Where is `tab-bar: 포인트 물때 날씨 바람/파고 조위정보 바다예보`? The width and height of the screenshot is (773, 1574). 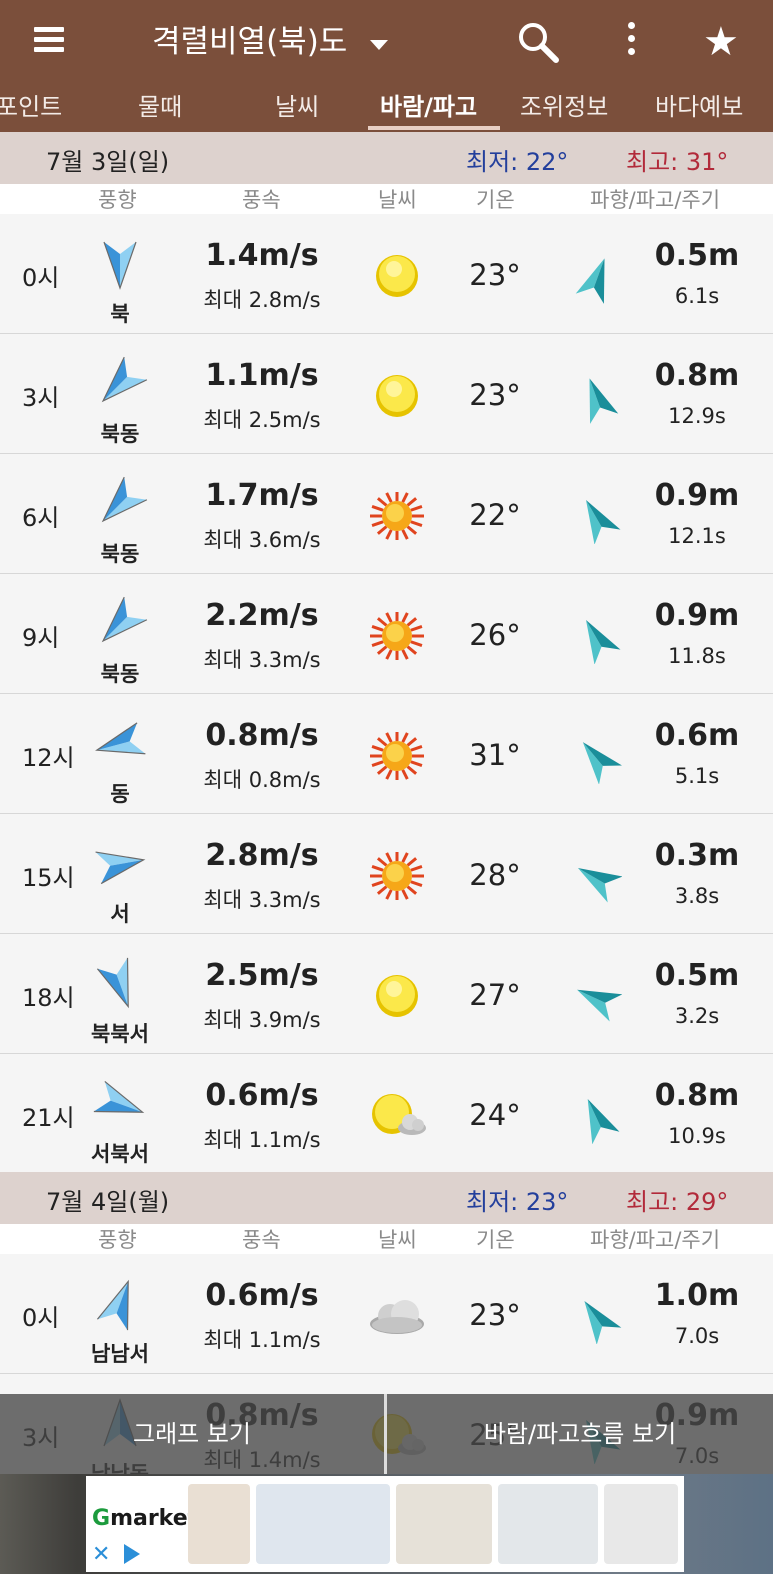 tab-bar: 포인트 물때 날씨 바람/파고 조위정보 바다예보 is located at coordinates (386, 108).